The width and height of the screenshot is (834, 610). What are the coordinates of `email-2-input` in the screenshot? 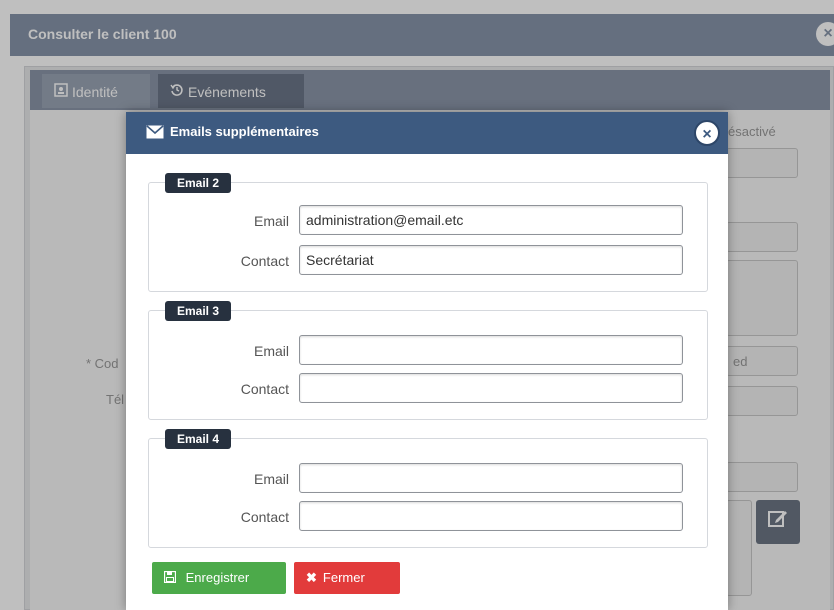 It's located at (491, 220).